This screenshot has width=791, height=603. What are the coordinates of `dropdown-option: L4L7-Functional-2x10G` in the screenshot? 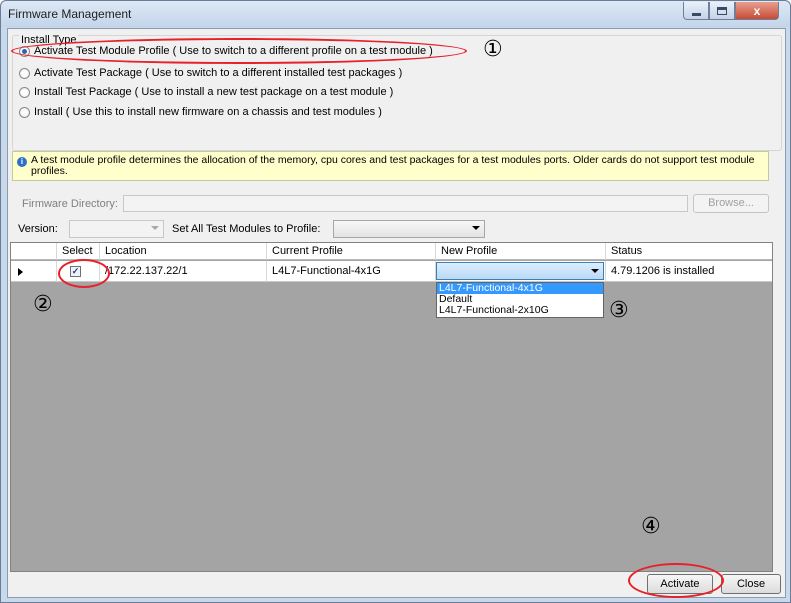 It's located at (520, 310).